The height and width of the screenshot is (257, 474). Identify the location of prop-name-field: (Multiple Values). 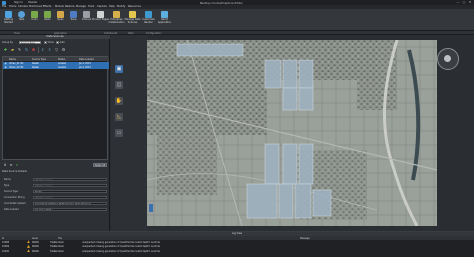
(70, 179).